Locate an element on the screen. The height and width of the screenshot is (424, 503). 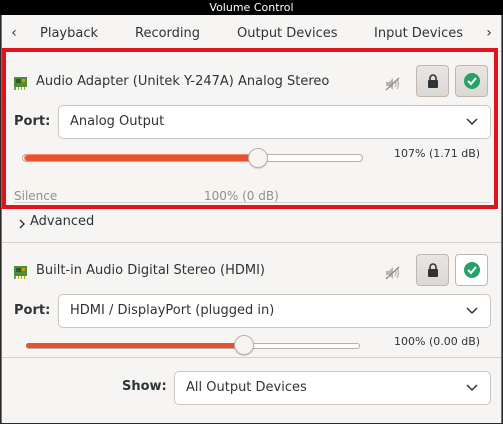
tab-scroll-right-icon: › is located at coordinates (489, 33).